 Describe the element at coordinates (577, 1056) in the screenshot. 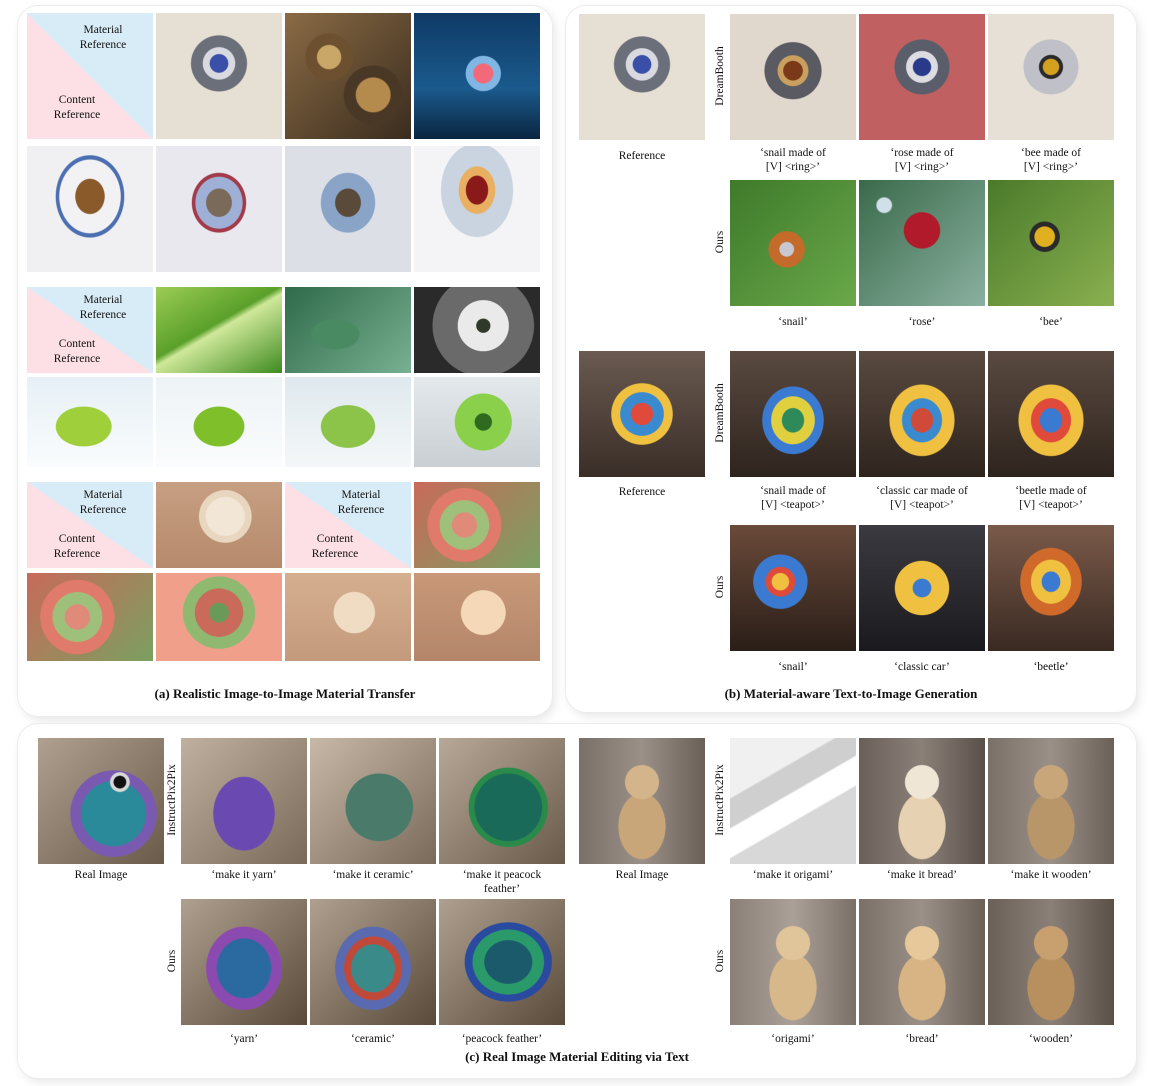

I see `panel-c-caption: (c) Real Image Material Editing via Text` at that location.